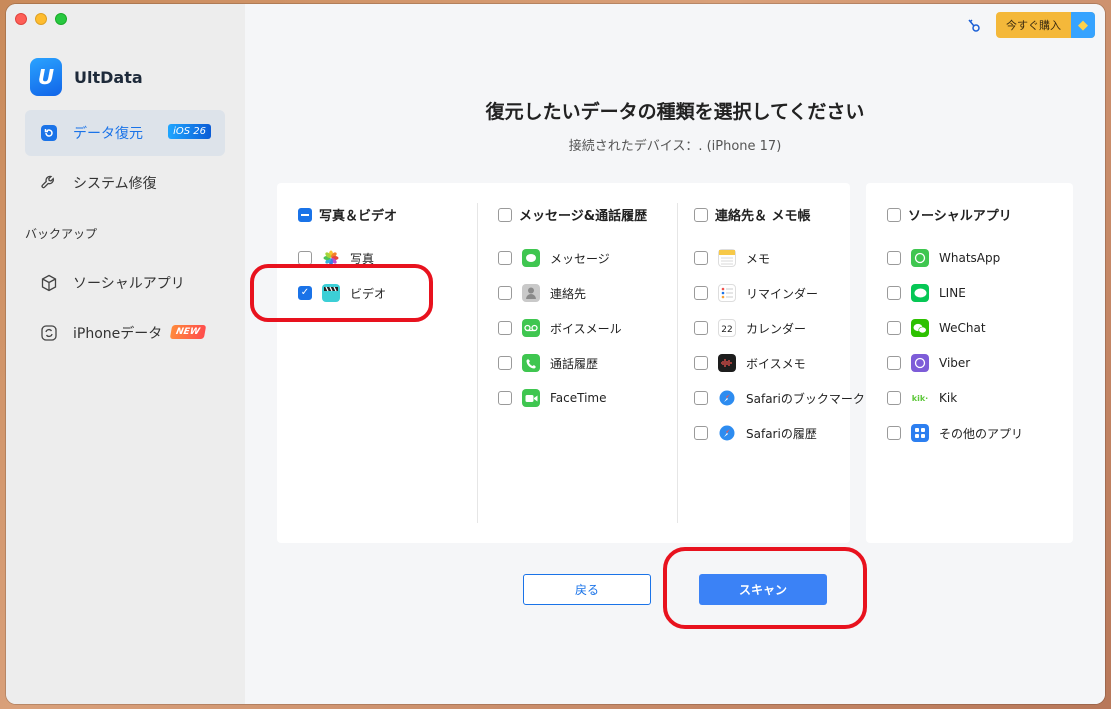 Image resolution: width=1111 pixels, height=709 pixels. I want to click on voice-memo-icon, so click(727, 363).